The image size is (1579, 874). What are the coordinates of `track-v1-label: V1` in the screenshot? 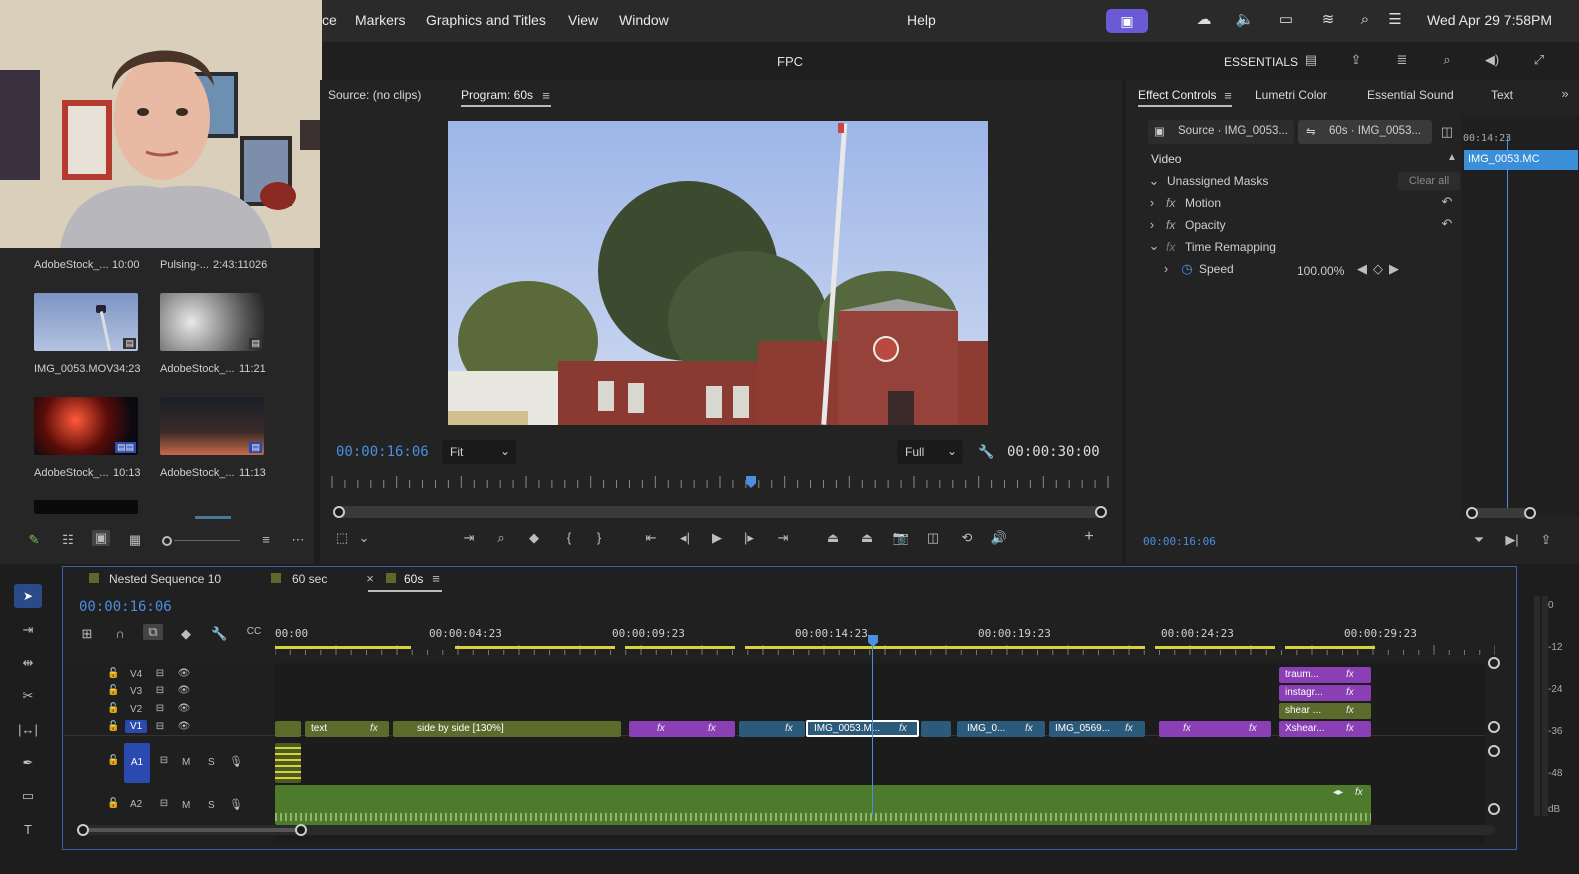 It's located at (136, 726).